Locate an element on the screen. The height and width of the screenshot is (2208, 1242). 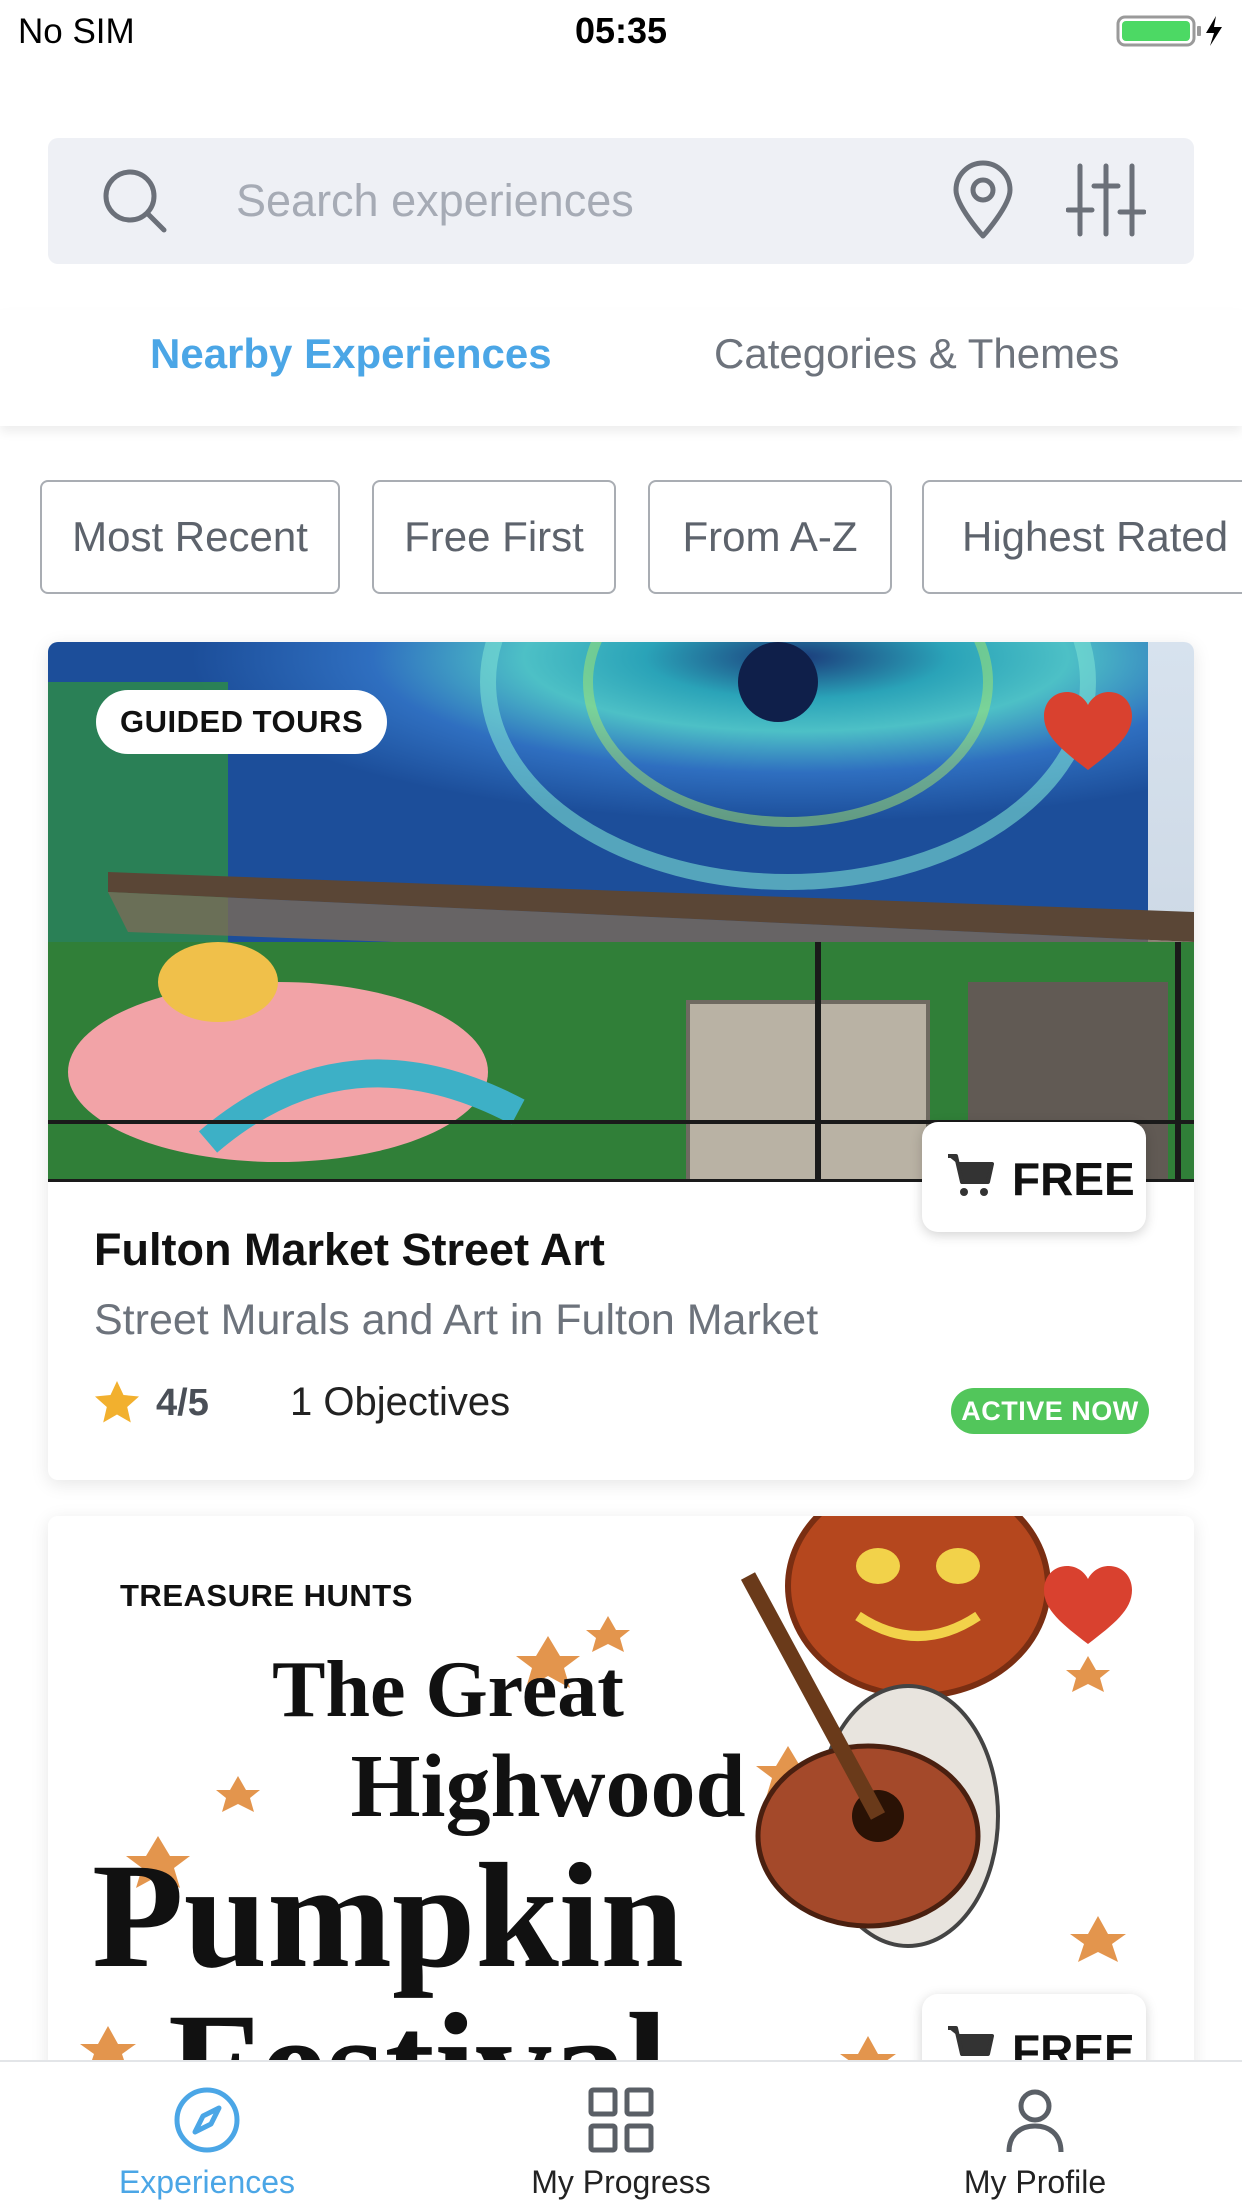
search-icon is located at coordinates (135, 201).